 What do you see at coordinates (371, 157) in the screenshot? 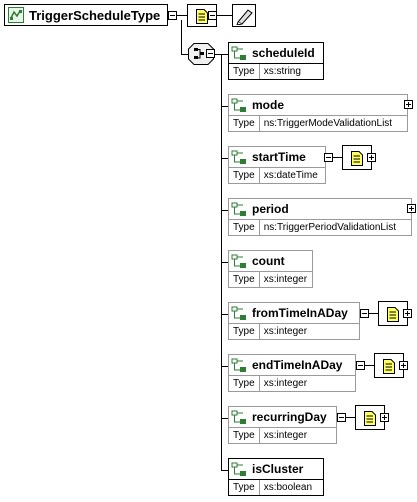
I see `startTime-annotation-expand` at bounding box center [371, 157].